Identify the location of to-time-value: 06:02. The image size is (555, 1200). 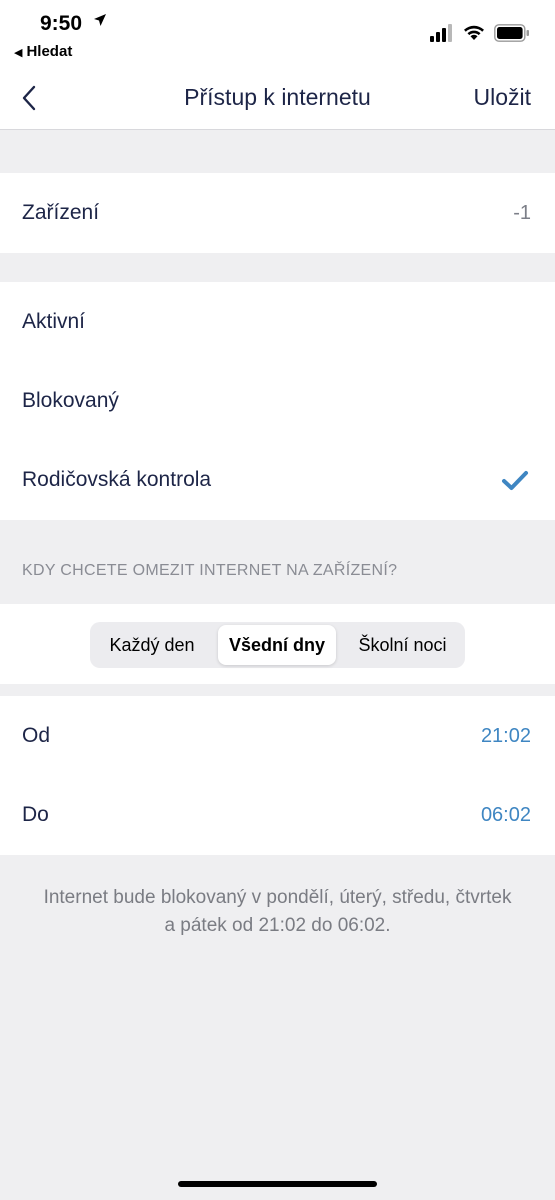
(506, 815).